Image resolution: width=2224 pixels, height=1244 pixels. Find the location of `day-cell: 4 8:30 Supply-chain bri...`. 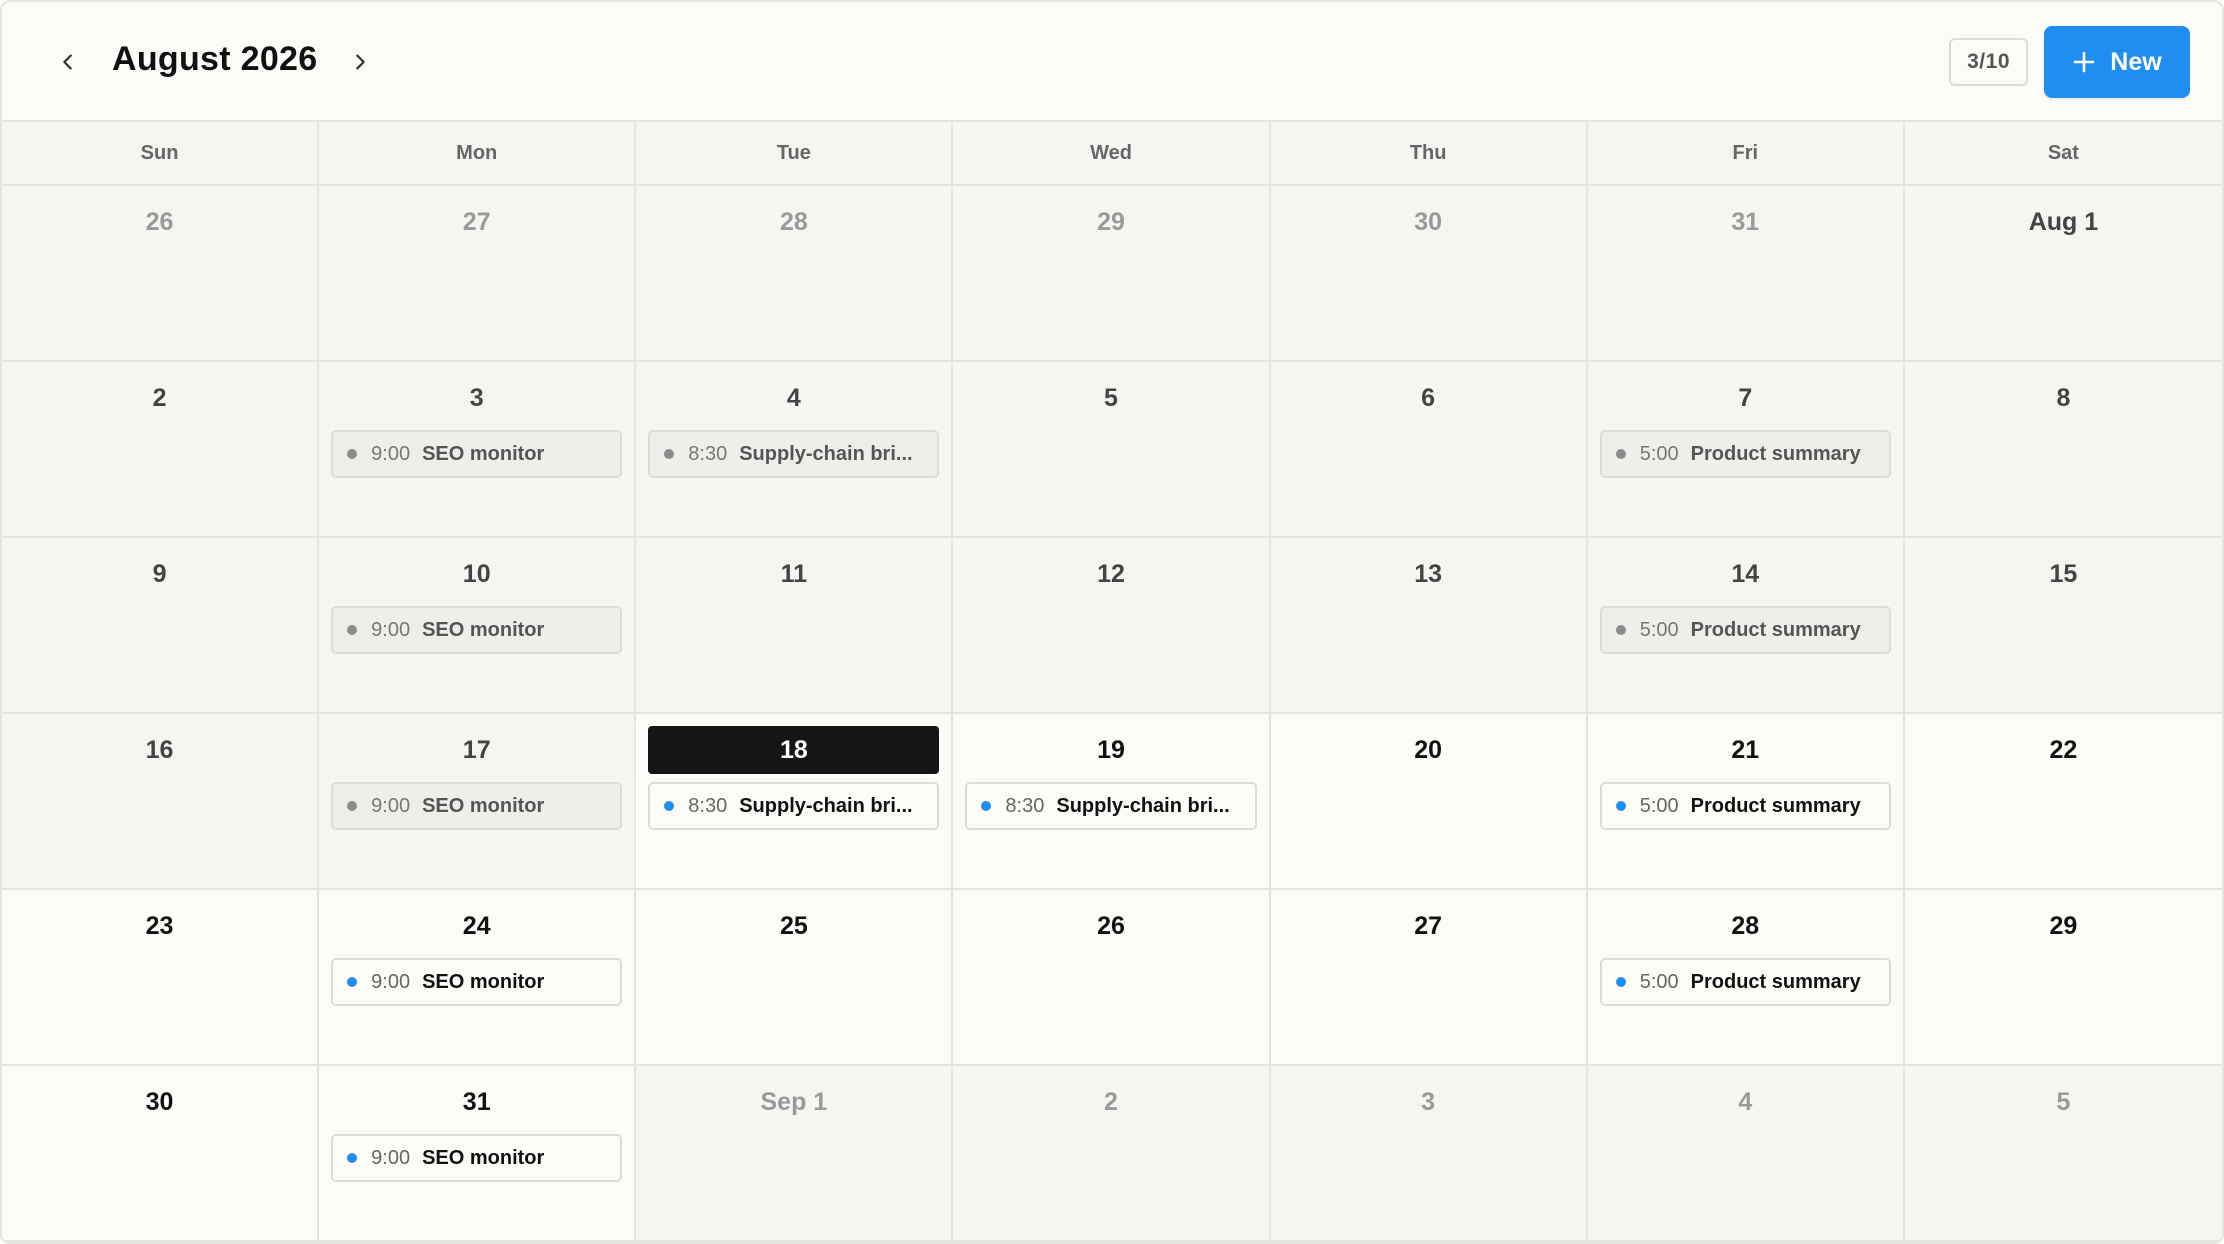

day-cell: 4 8:30 Supply-chain bri... is located at coordinates (795, 450).